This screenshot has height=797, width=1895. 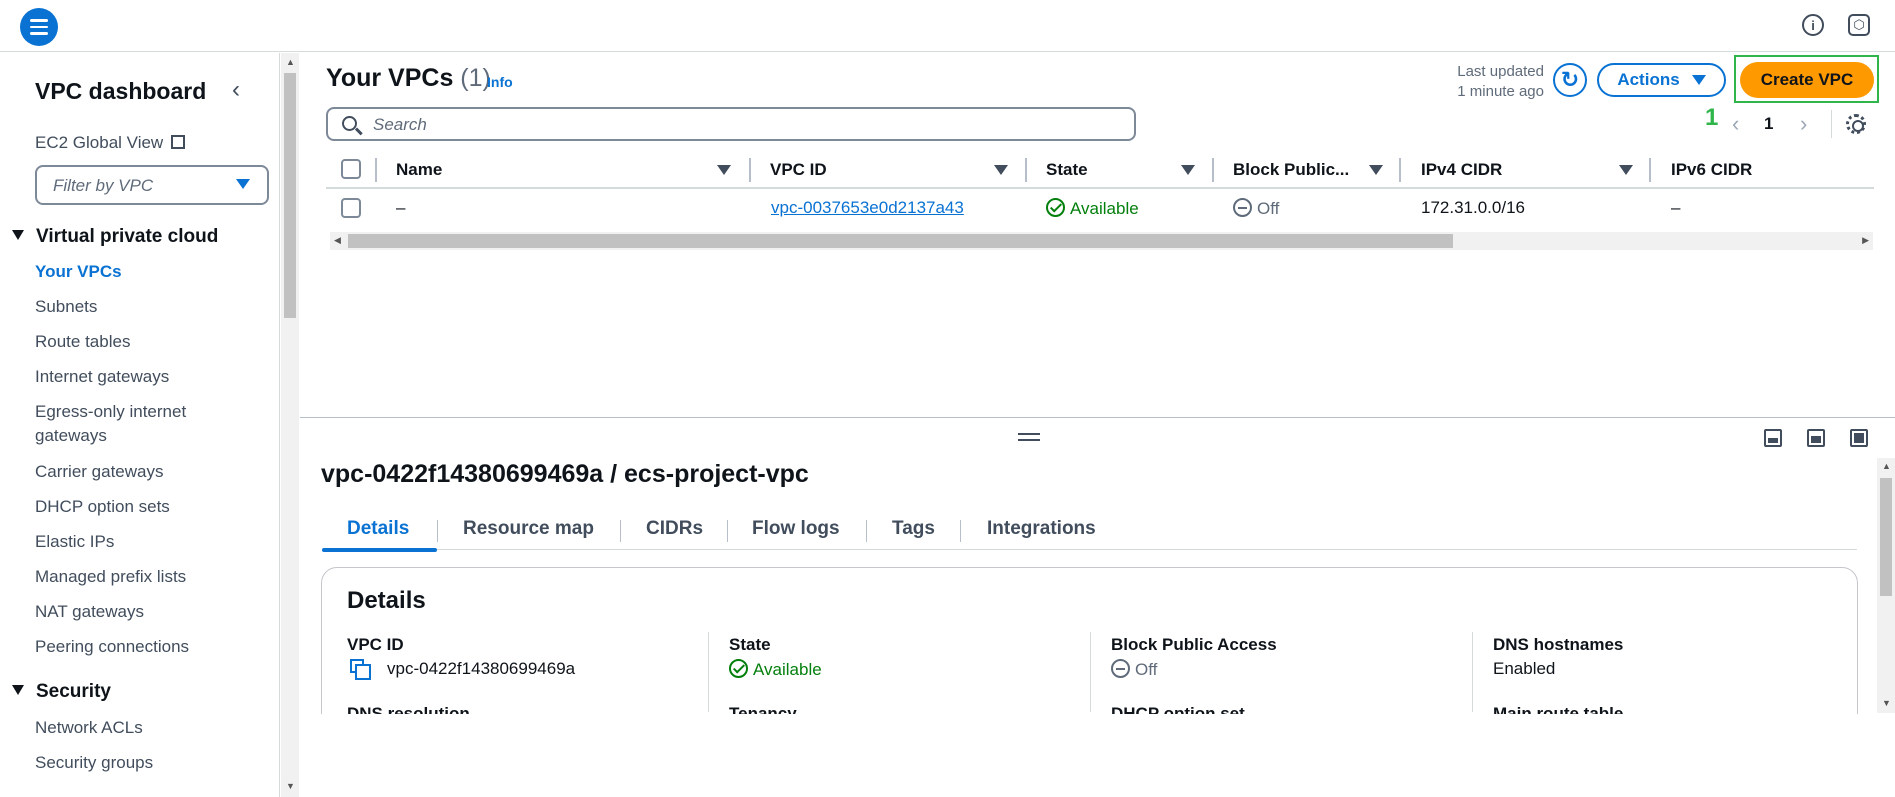 I want to click on select-all-checkbox, so click(x=351, y=169).